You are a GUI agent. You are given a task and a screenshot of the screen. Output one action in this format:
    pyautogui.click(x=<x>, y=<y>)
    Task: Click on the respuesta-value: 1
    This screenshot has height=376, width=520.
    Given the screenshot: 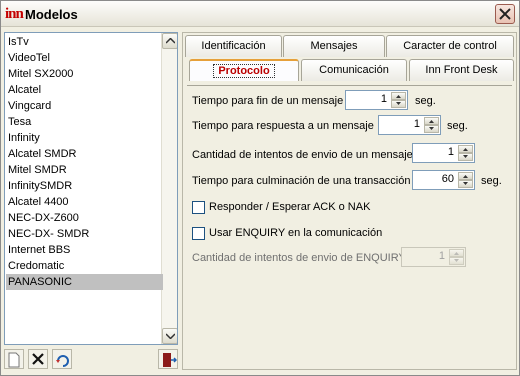 What is the action you would take?
    pyautogui.click(x=416, y=124)
    